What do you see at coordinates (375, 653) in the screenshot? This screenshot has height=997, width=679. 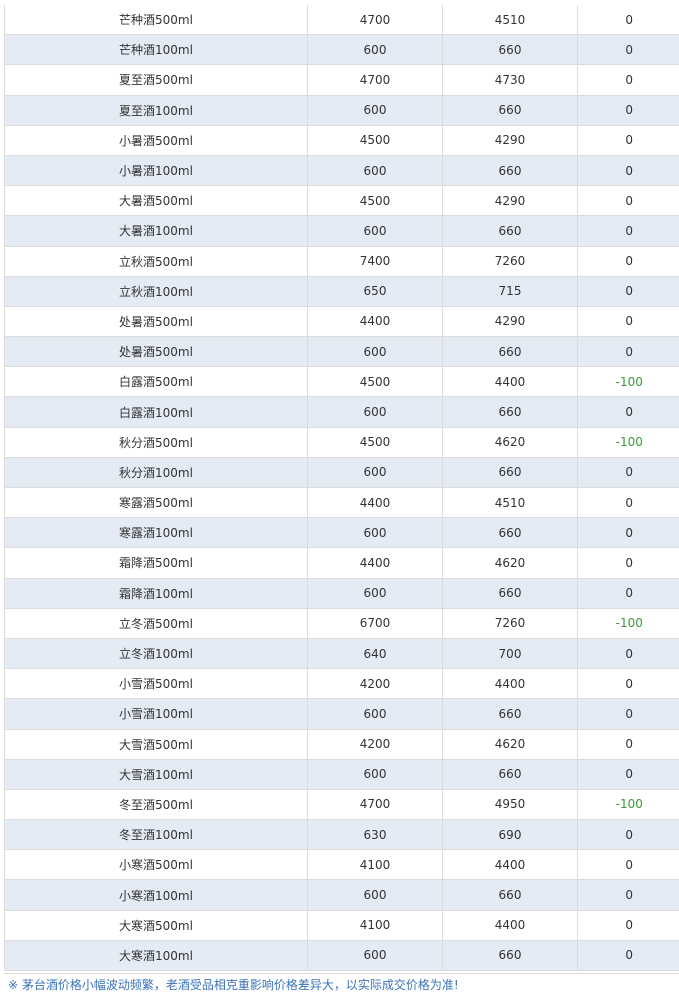 I see `price-value-cell: 640` at bounding box center [375, 653].